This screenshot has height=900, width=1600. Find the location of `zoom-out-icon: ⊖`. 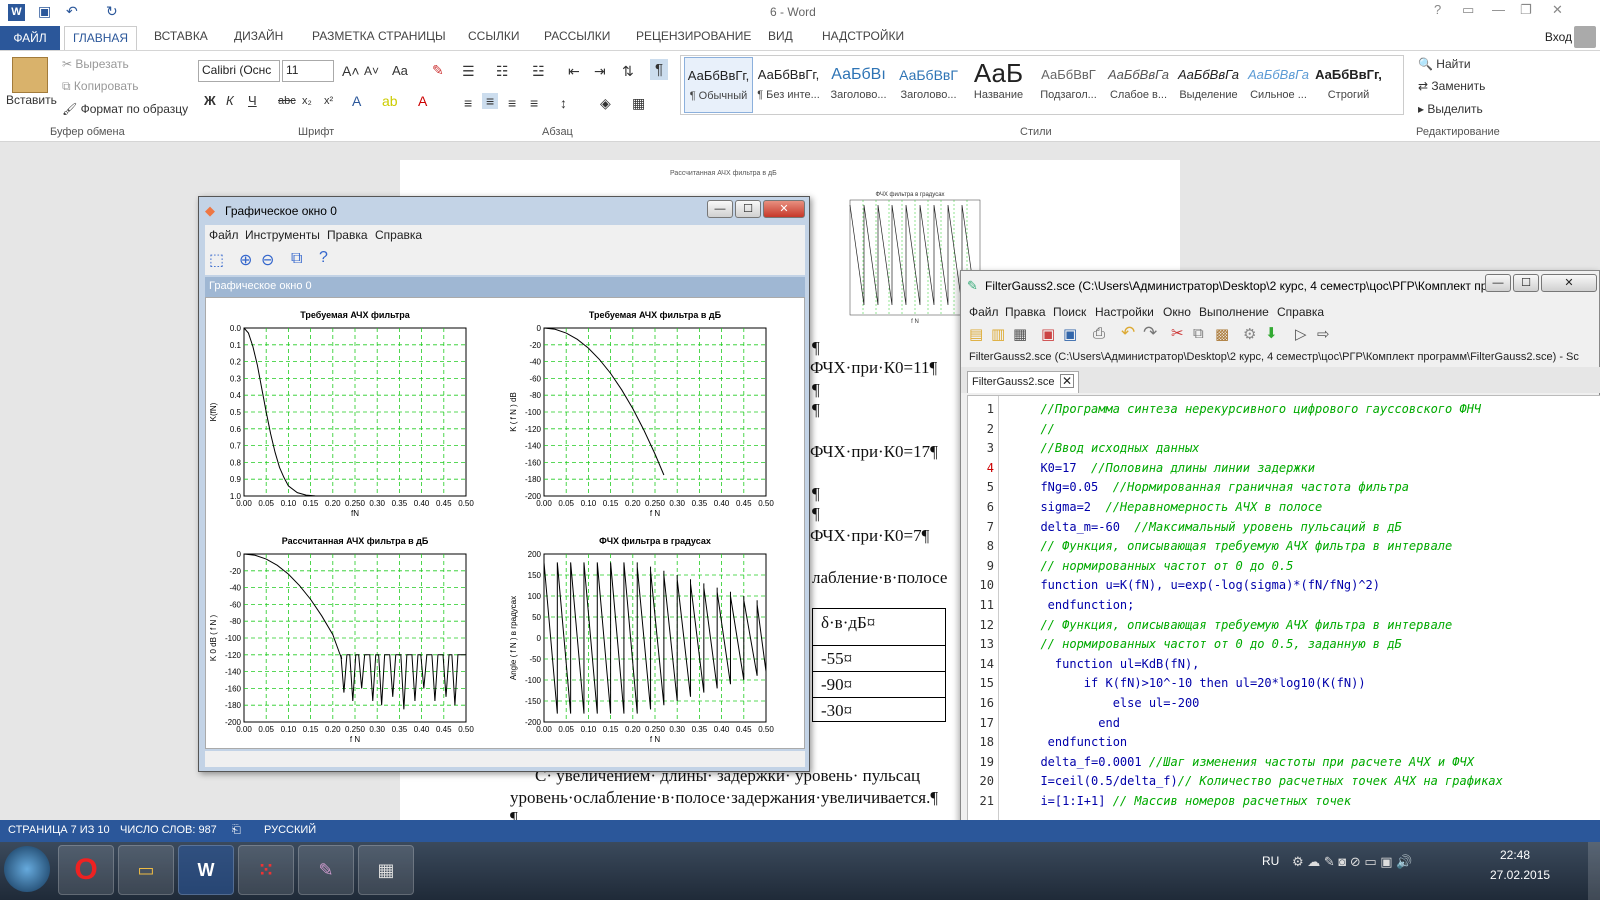

zoom-out-icon: ⊖ is located at coordinates (267, 260).